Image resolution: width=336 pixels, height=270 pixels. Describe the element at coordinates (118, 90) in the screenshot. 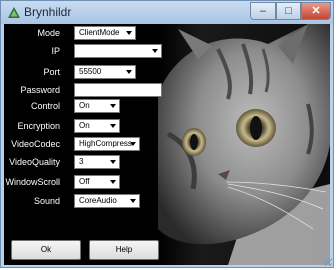

I see `password-input` at that location.